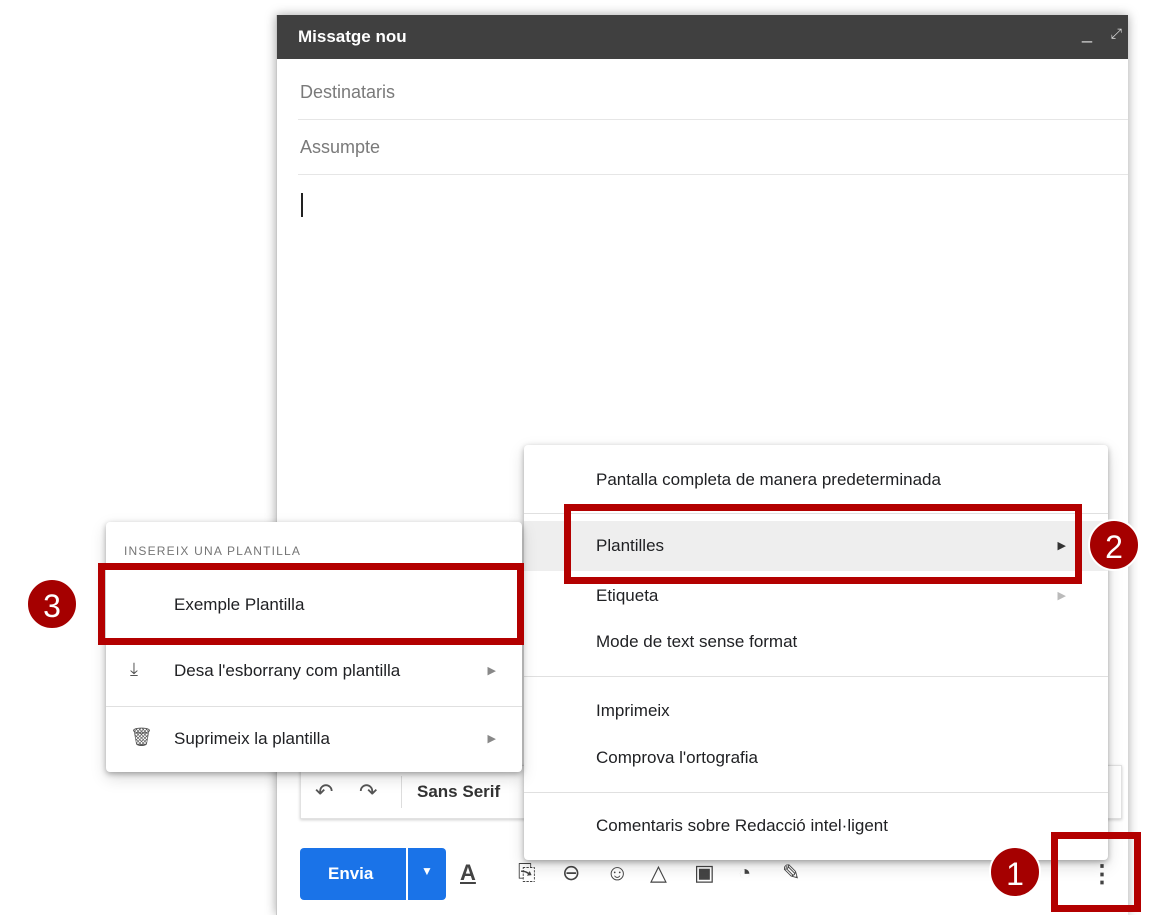 The image size is (1153, 915). I want to click on submenu-item-label: Suprimeix la plantilla, so click(252, 738).